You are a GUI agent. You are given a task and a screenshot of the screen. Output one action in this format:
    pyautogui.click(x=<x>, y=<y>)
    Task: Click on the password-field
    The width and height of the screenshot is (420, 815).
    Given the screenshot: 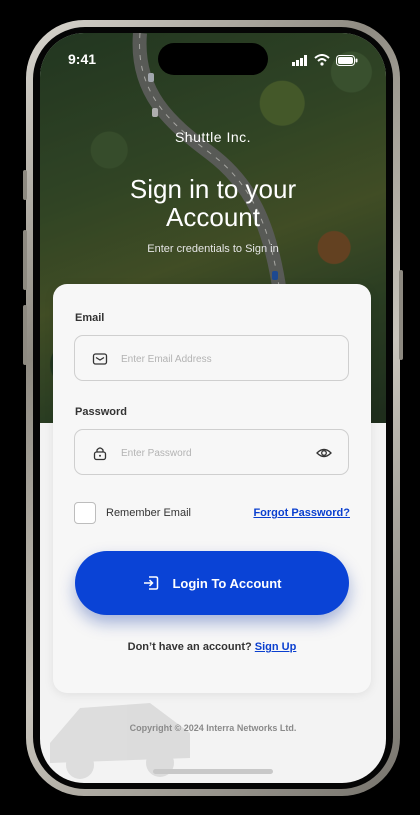 What is the action you would take?
    pyautogui.click(x=211, y=452)
    